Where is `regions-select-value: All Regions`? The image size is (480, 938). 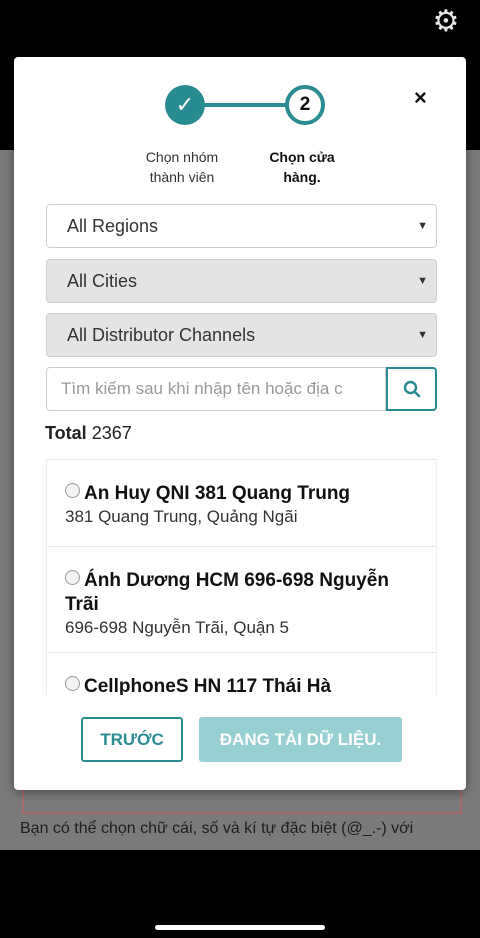 regions-select-value: All Regions is located at coordinates (113, 226).